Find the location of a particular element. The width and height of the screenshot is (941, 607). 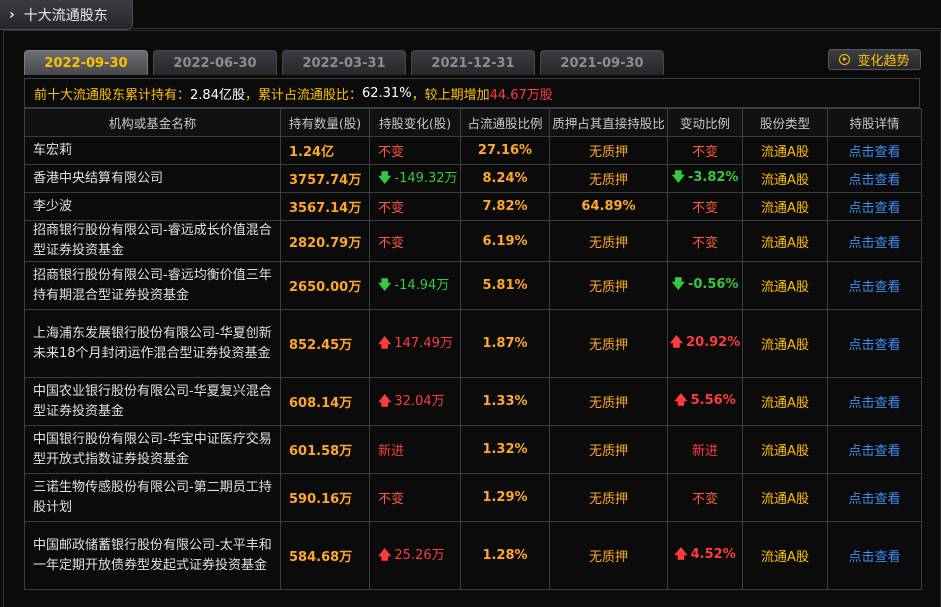

title-bar: › 十大流通股东 is located at coordinates (470, 15).